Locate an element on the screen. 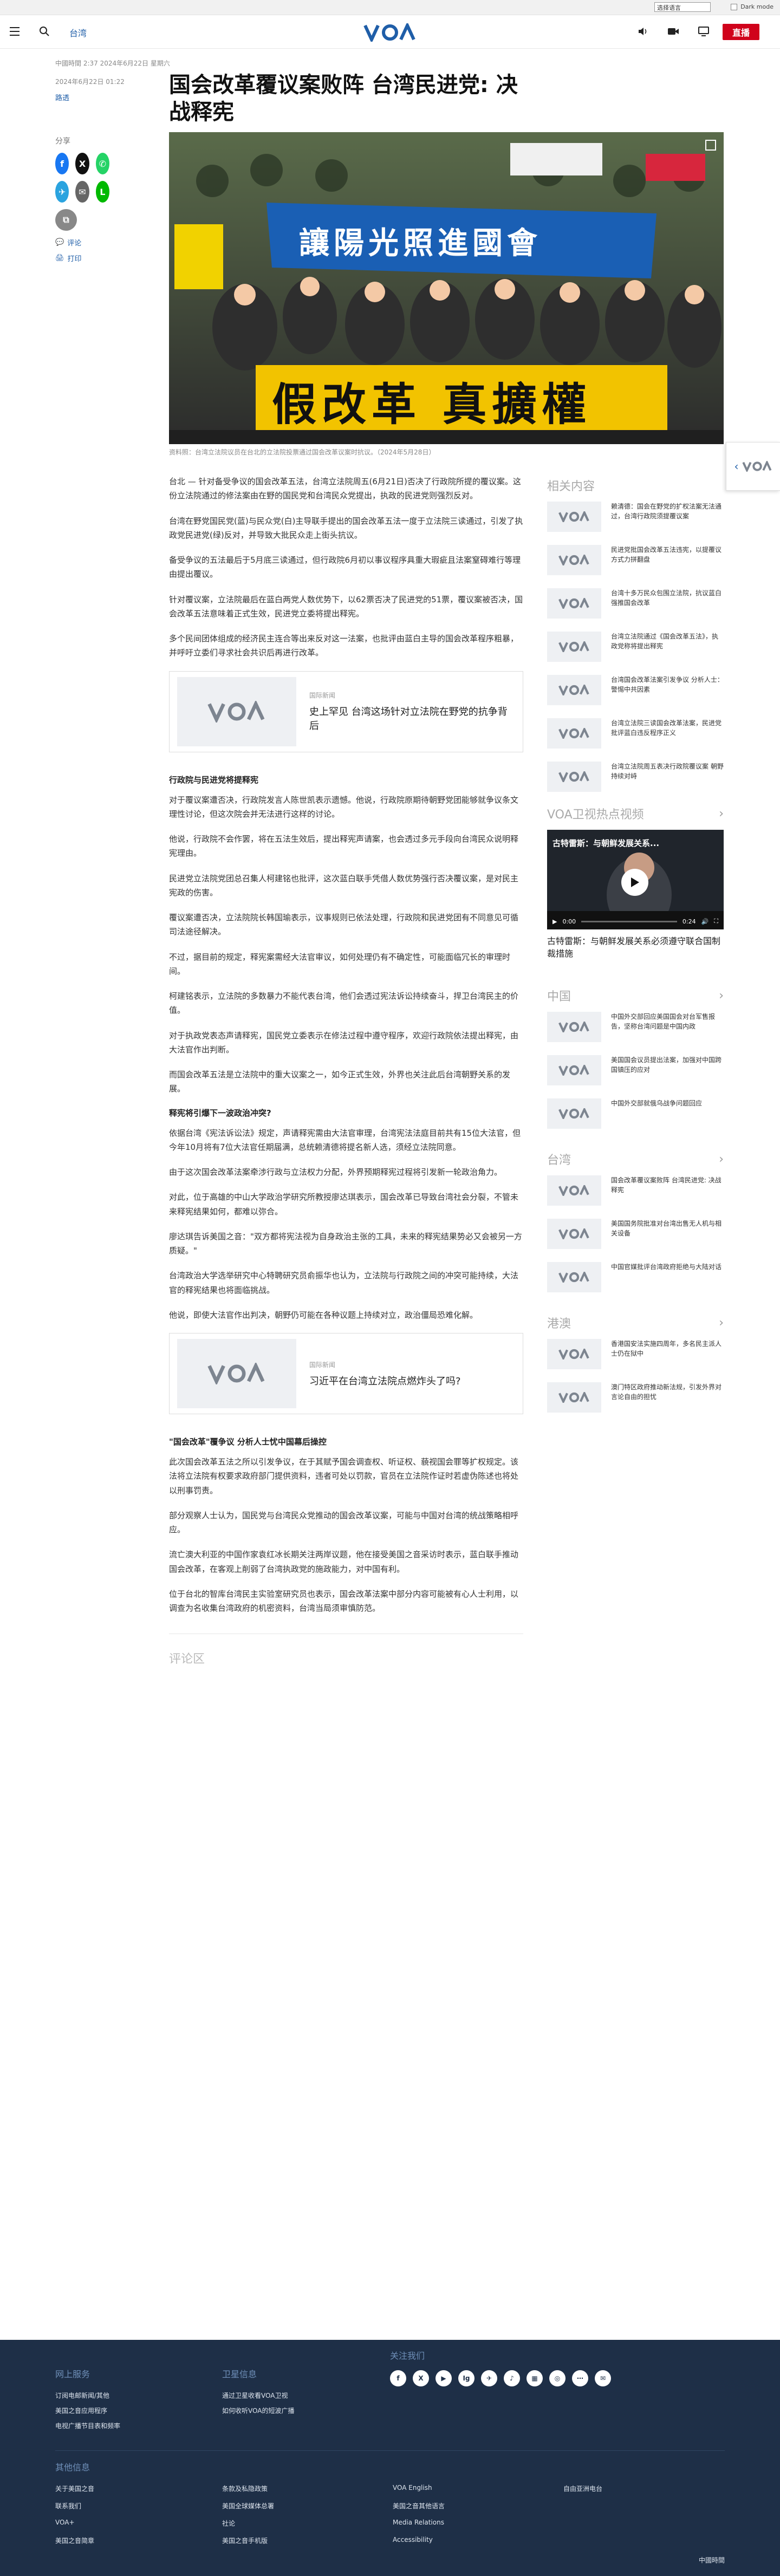 Image resolution: width=780 pixels, height=2576 pixels. footer-link: 订阅电邮新闻/其他 is located at coordinates (82, 2395).